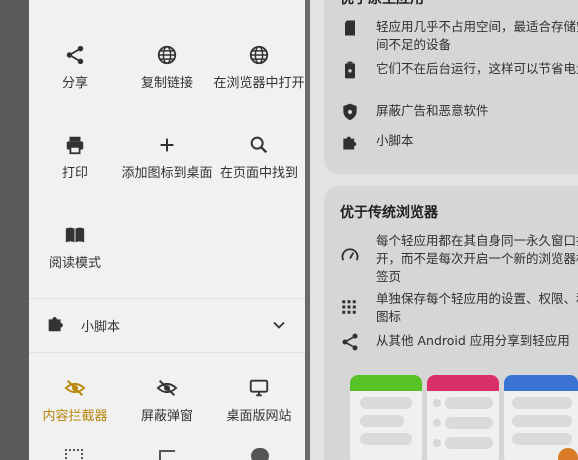 Image resolution: width=578 pixels, height=460 pixels. I want to click on block-popups-label: 屏蔽弹窗, so click(166, 416).